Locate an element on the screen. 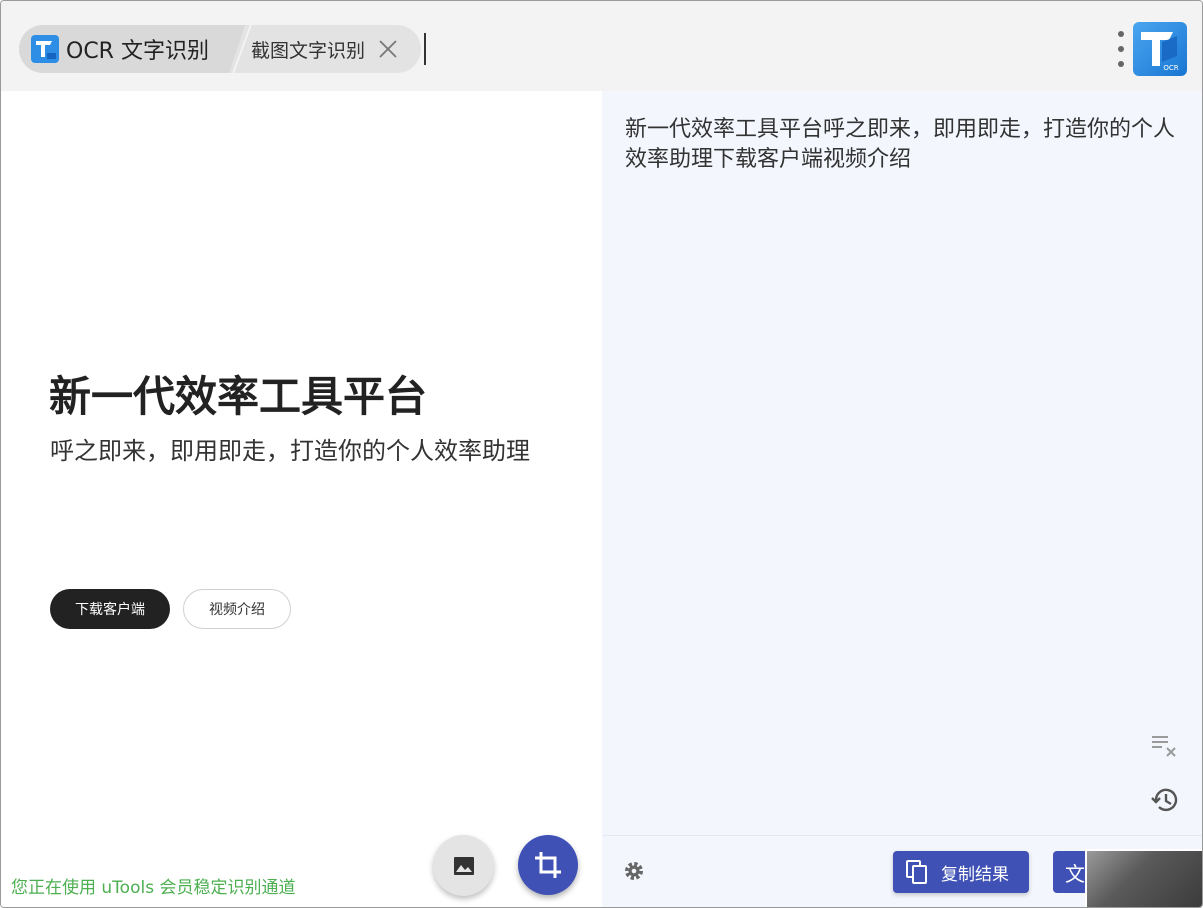 The height and width of the screenshot is (908, 1203). ocr-app-icon is located at coordinates (45, 49).